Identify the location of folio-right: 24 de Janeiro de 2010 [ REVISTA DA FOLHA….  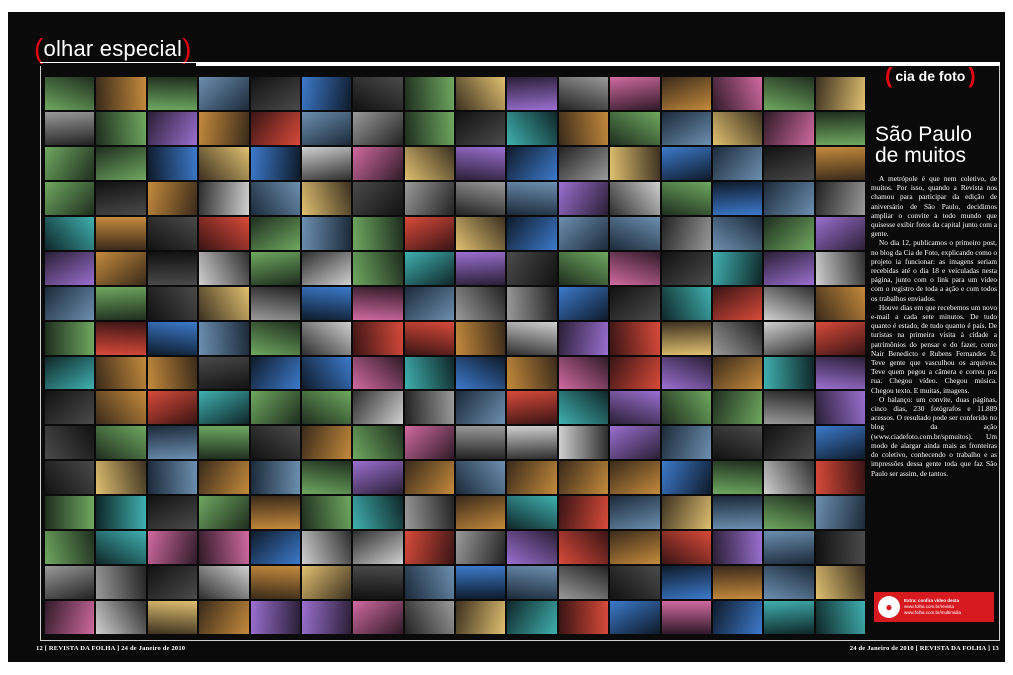
(924, 648).